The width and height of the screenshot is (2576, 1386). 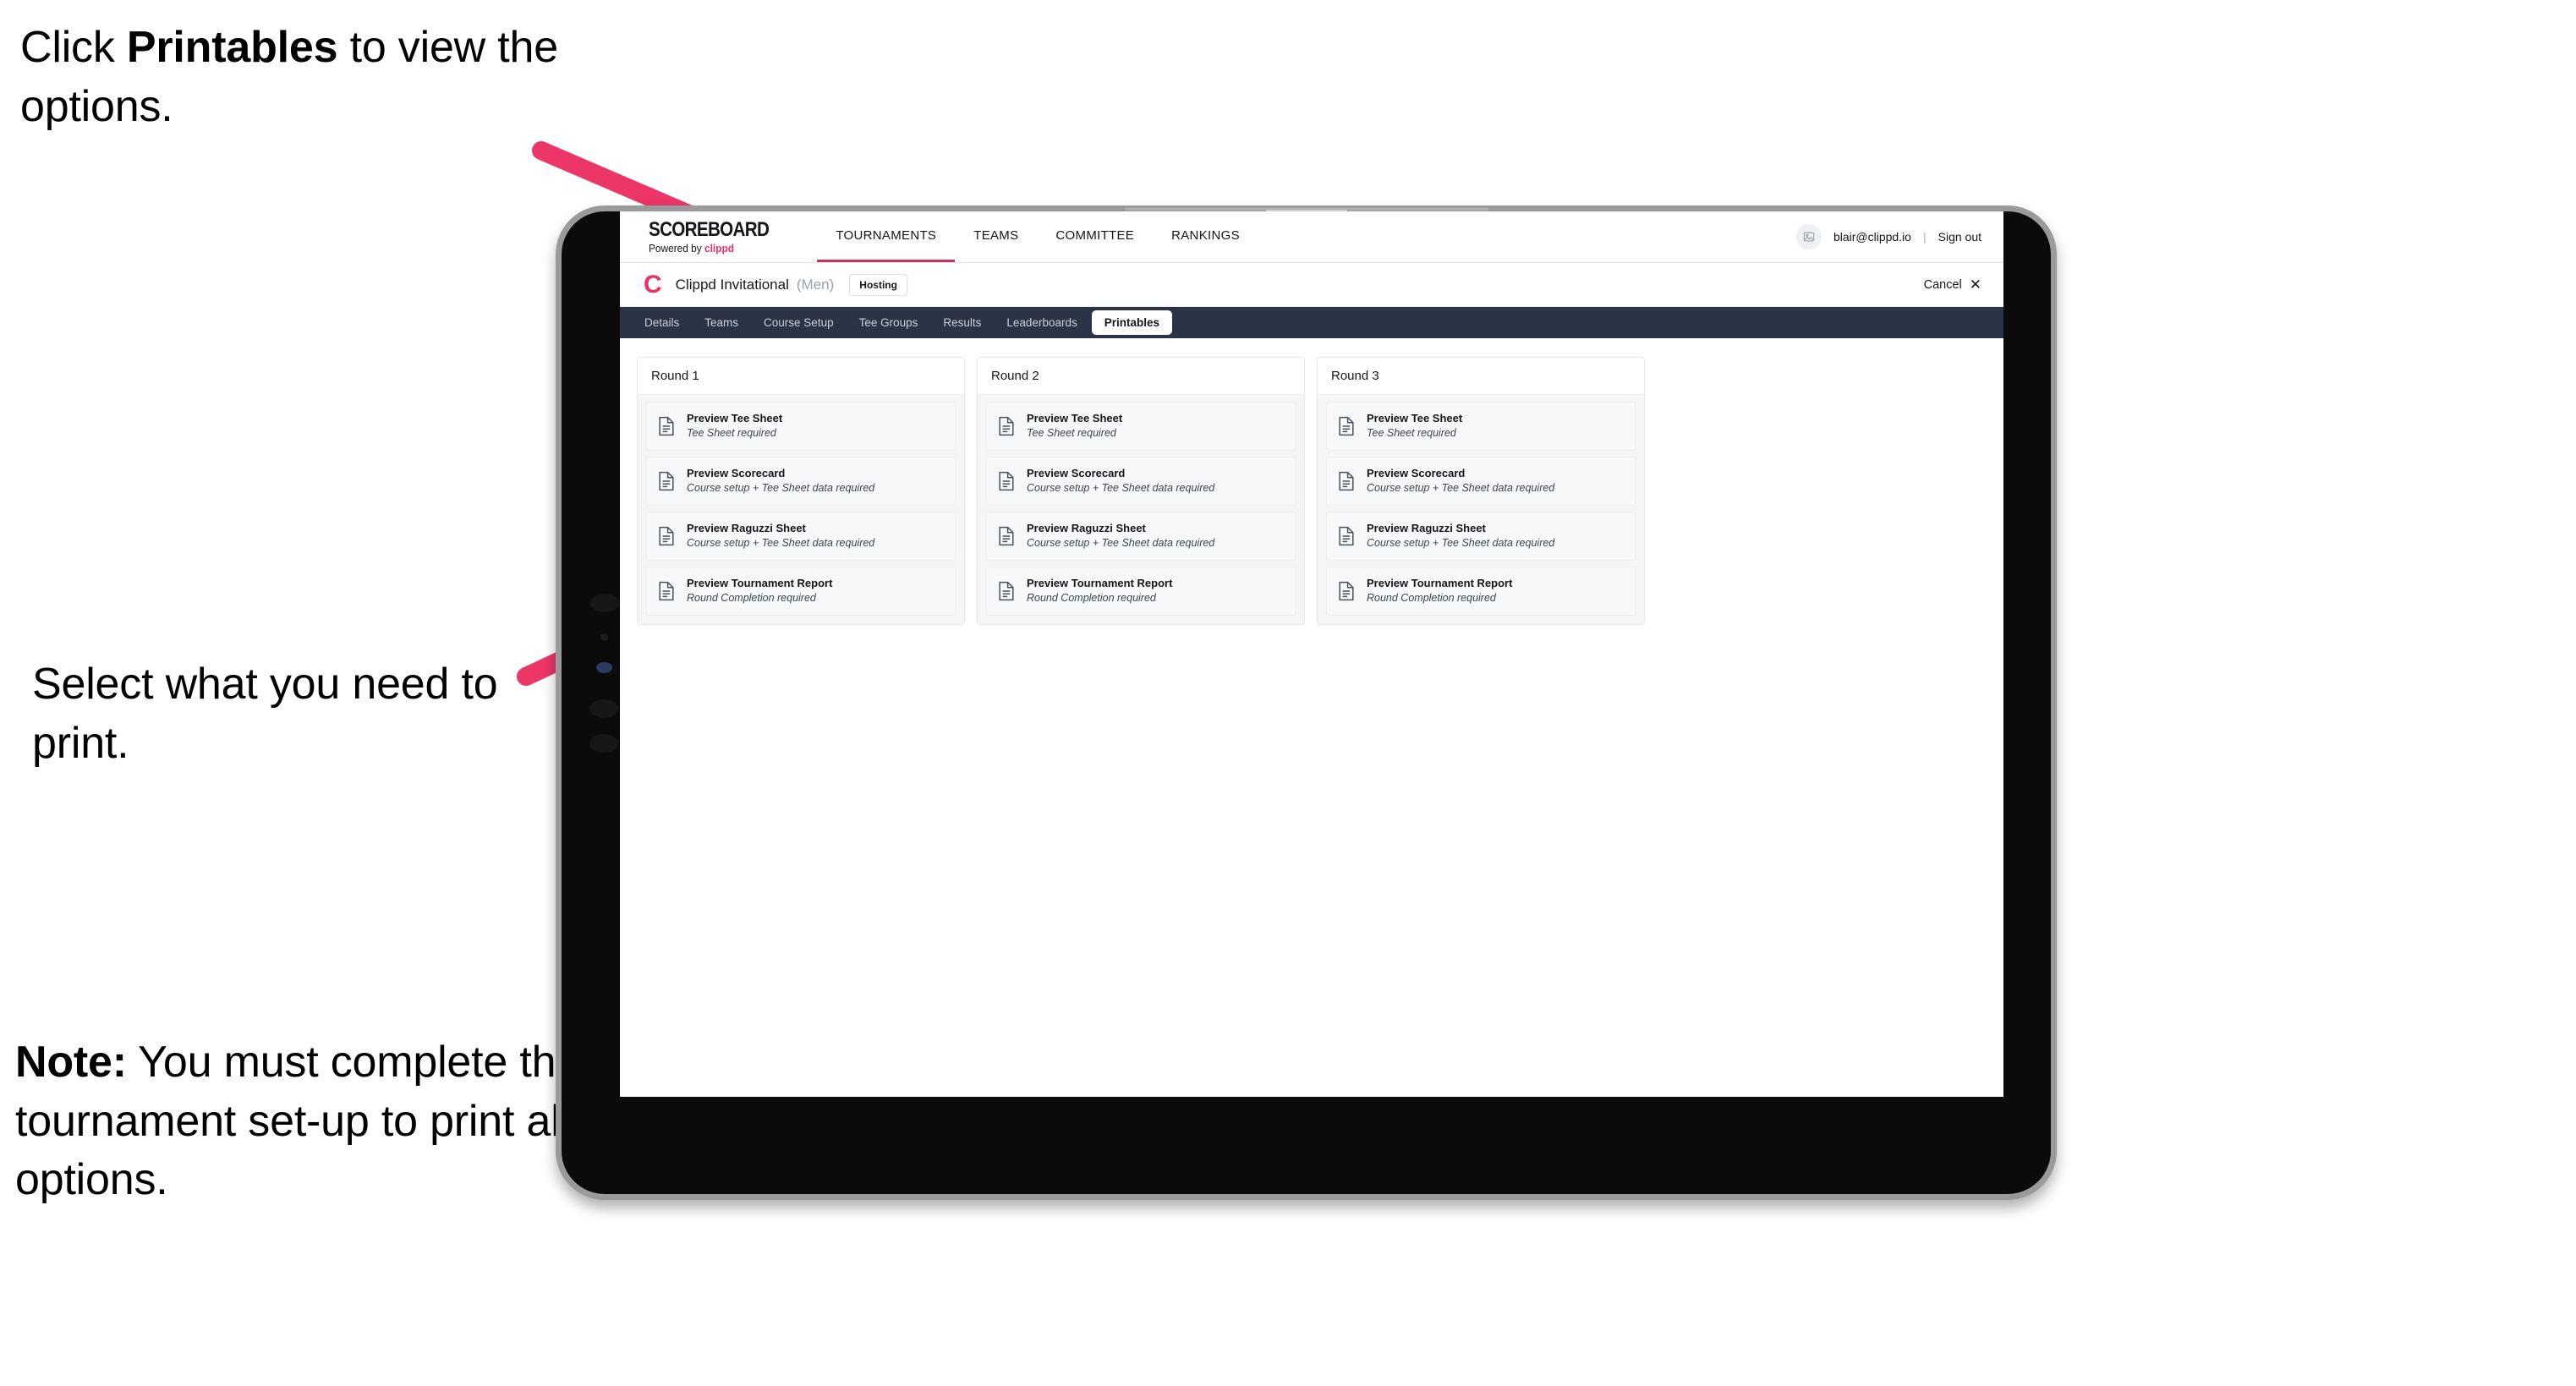 What do you see at coordinates (1095, 237) in the screenshot?
I see `nav-item-committee: COMMITTEE` at bounding box center [1095, 237].